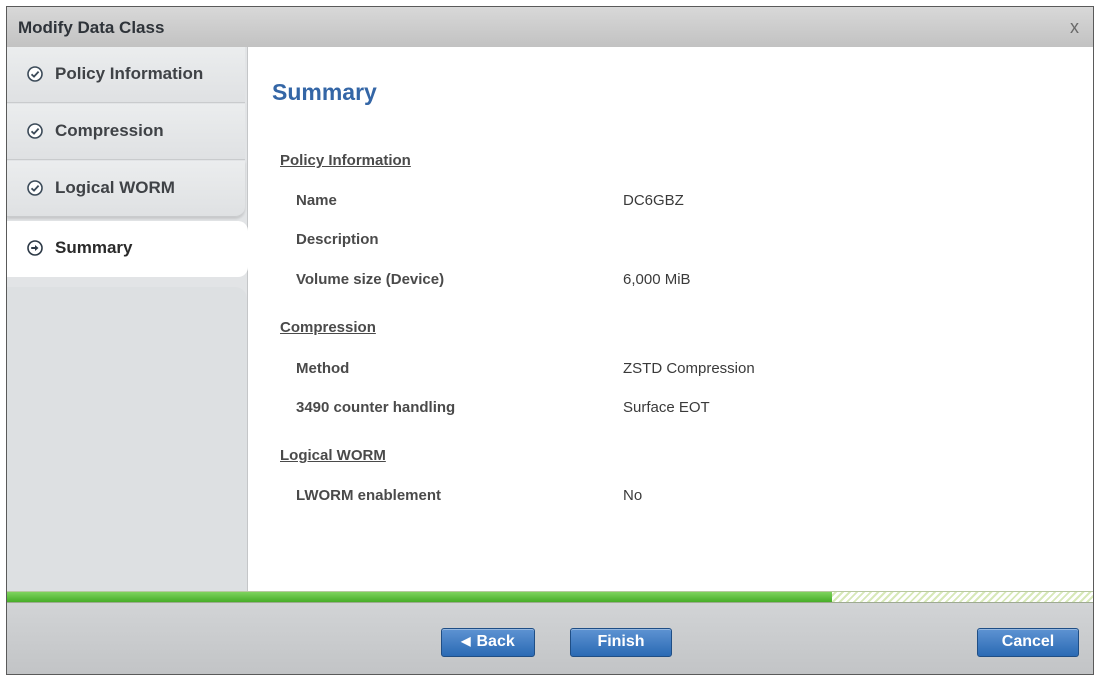 This screenshot has width=1098, height=679. Describe the element at coordinates (1074, 27) in the screenshot. I see `close-icon: x` at that location.